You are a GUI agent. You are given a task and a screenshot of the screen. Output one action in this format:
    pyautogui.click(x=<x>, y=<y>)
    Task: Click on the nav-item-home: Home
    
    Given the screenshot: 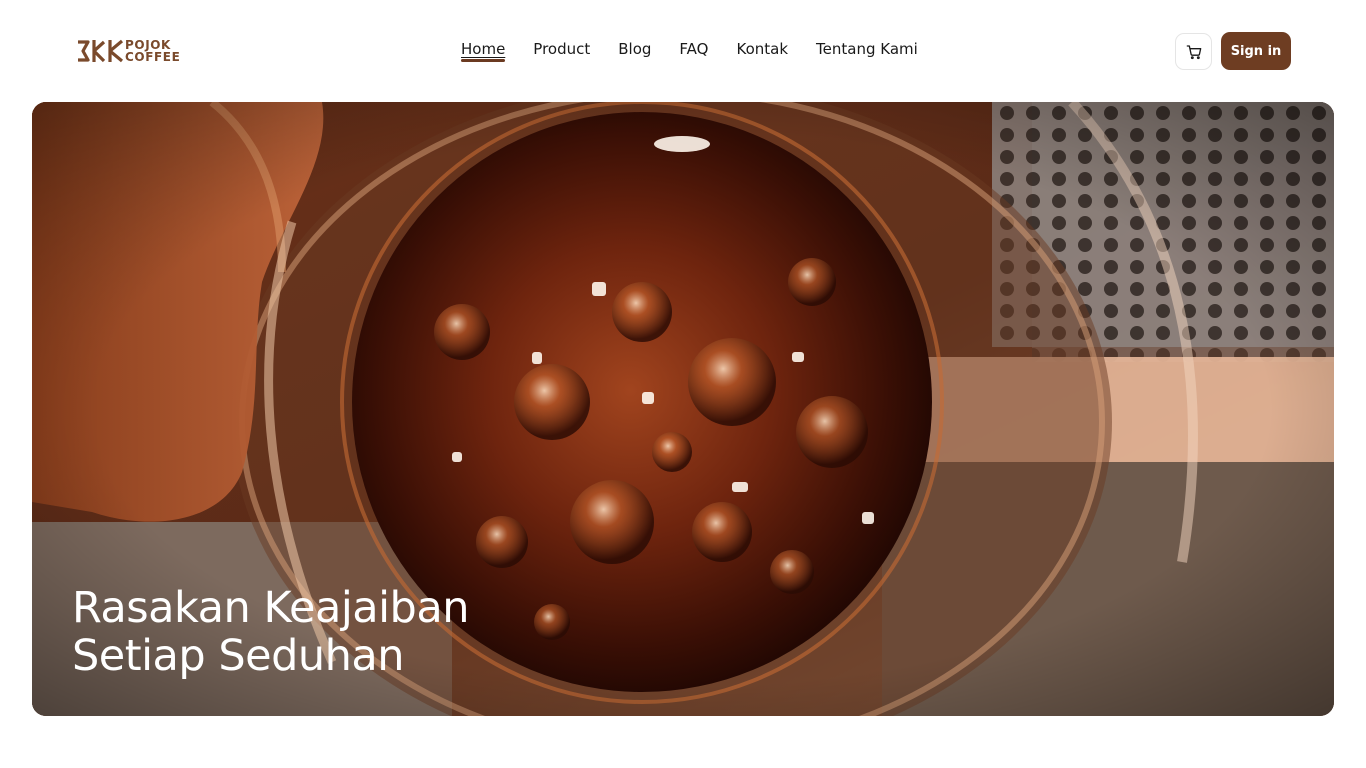 What is the action you would take?
    pyautogui.click(x=483, y=50)
    